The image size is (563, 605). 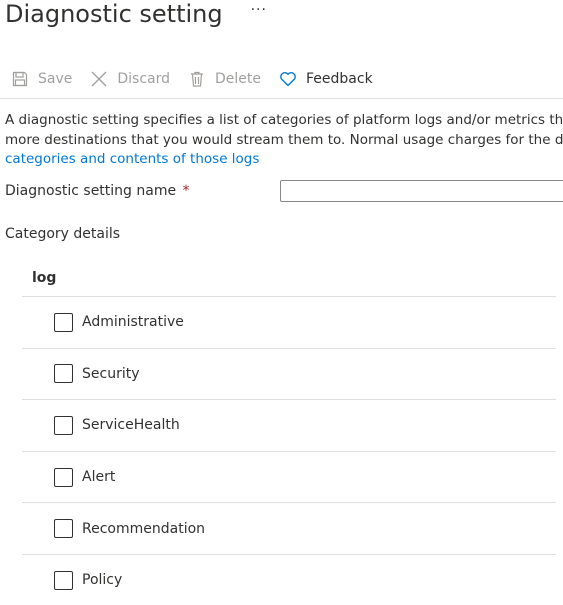 I want to click on feedback-label: Feedback, so click(x=339, y=79).